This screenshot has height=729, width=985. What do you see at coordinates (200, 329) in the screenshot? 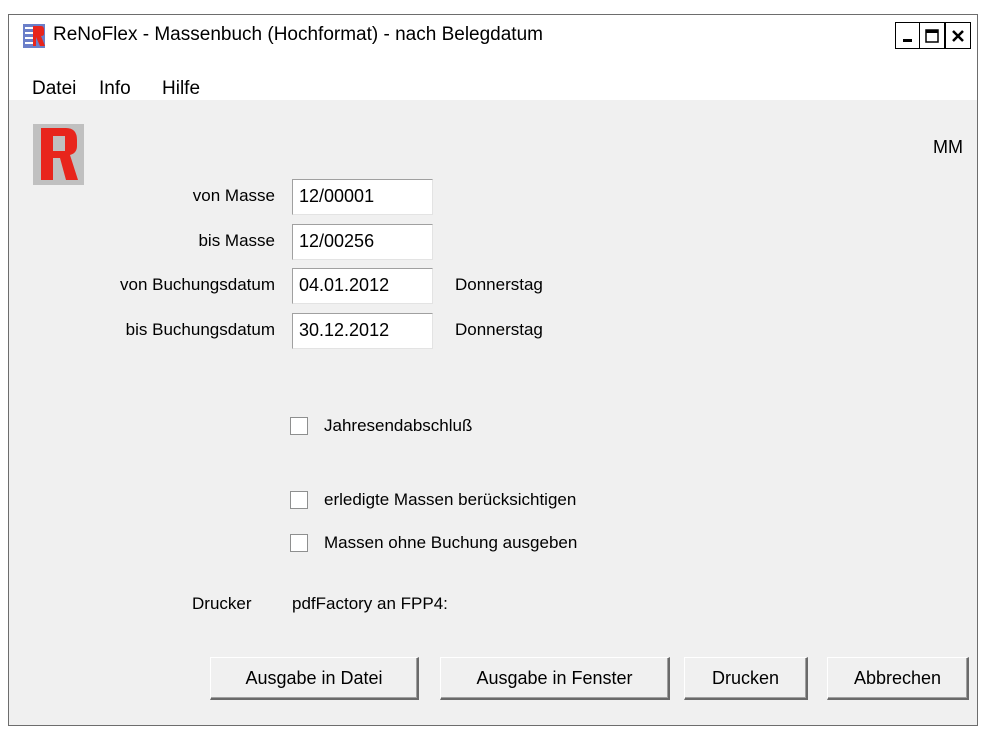
I see `bis-datum-label: bis Buchungsdatum` at bounding box center [200, 329].